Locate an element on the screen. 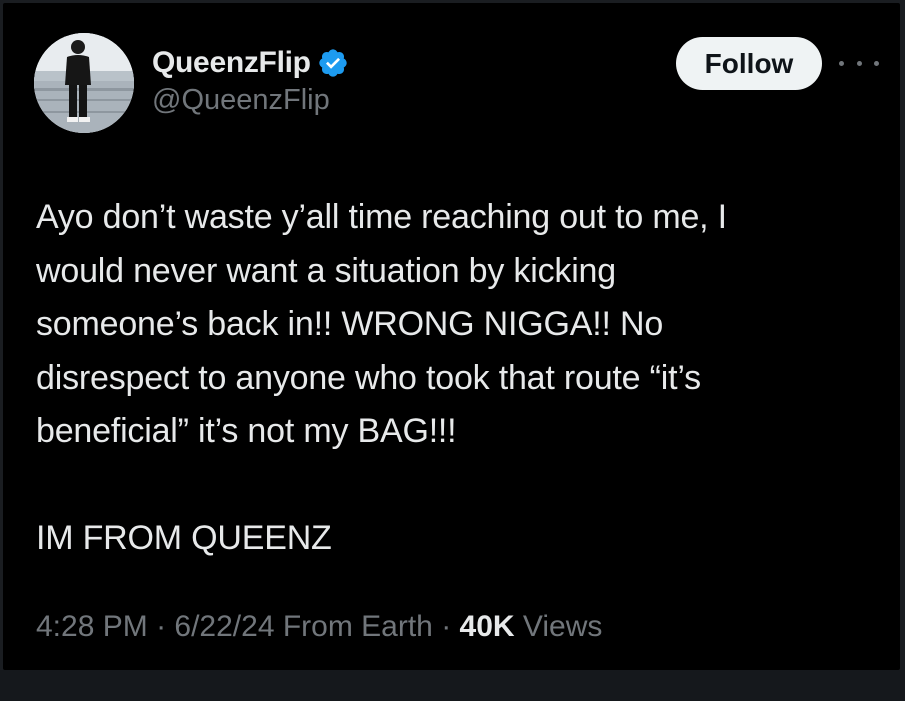  more-horizontal-icon is located at coordinates (859, 63).